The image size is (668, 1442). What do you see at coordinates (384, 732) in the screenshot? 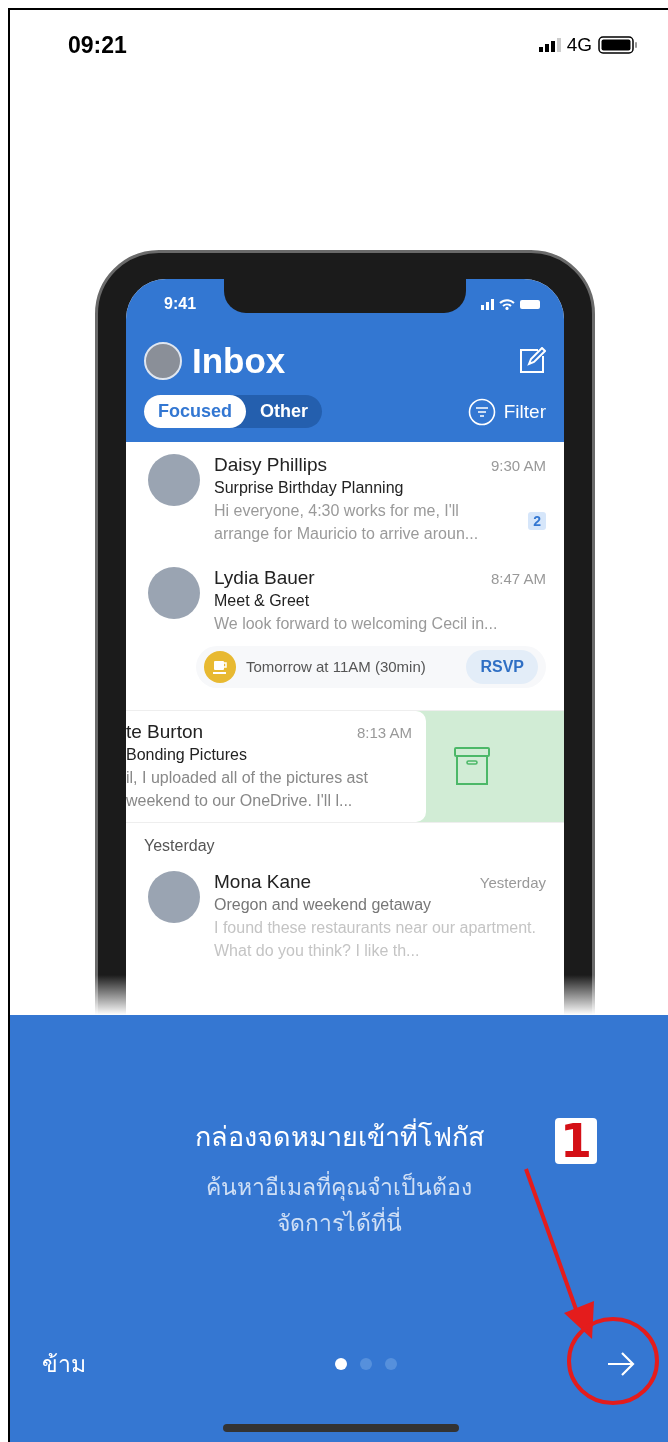
I see `email-time: 8:13 AM` at bounding box center [384, 732].